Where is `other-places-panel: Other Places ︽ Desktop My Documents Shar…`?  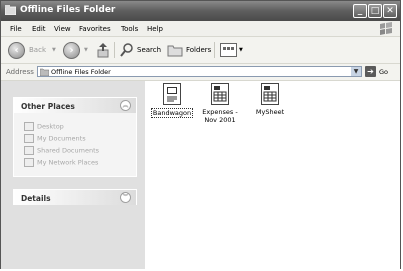 other-places-panel: Other Places ︽ Desktop My Documents Shar… is located at coordinates (75, 137).